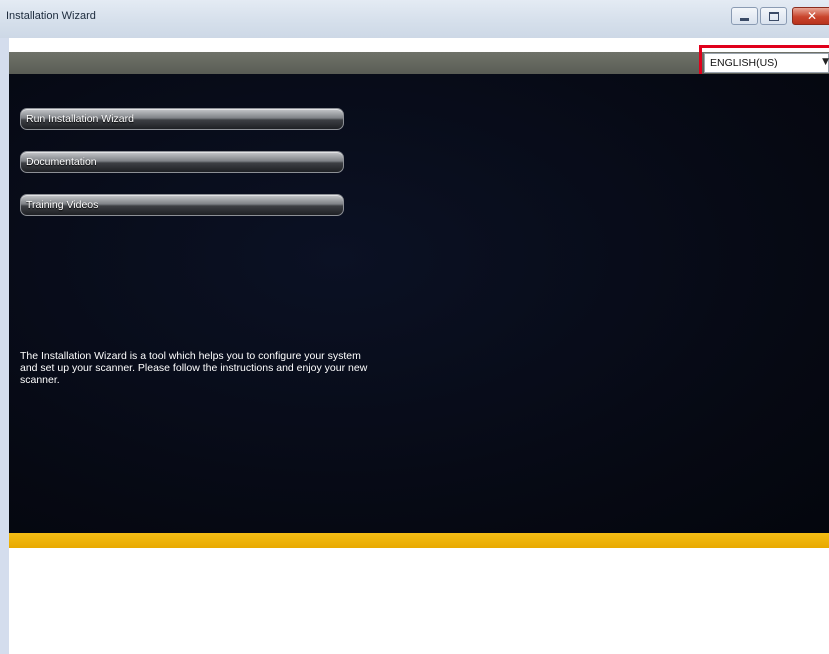  Describe the element at coordinates (182, 119) in the screenshot. I see `run-installation-wizard-button: Run Installation Wizard` at that location.